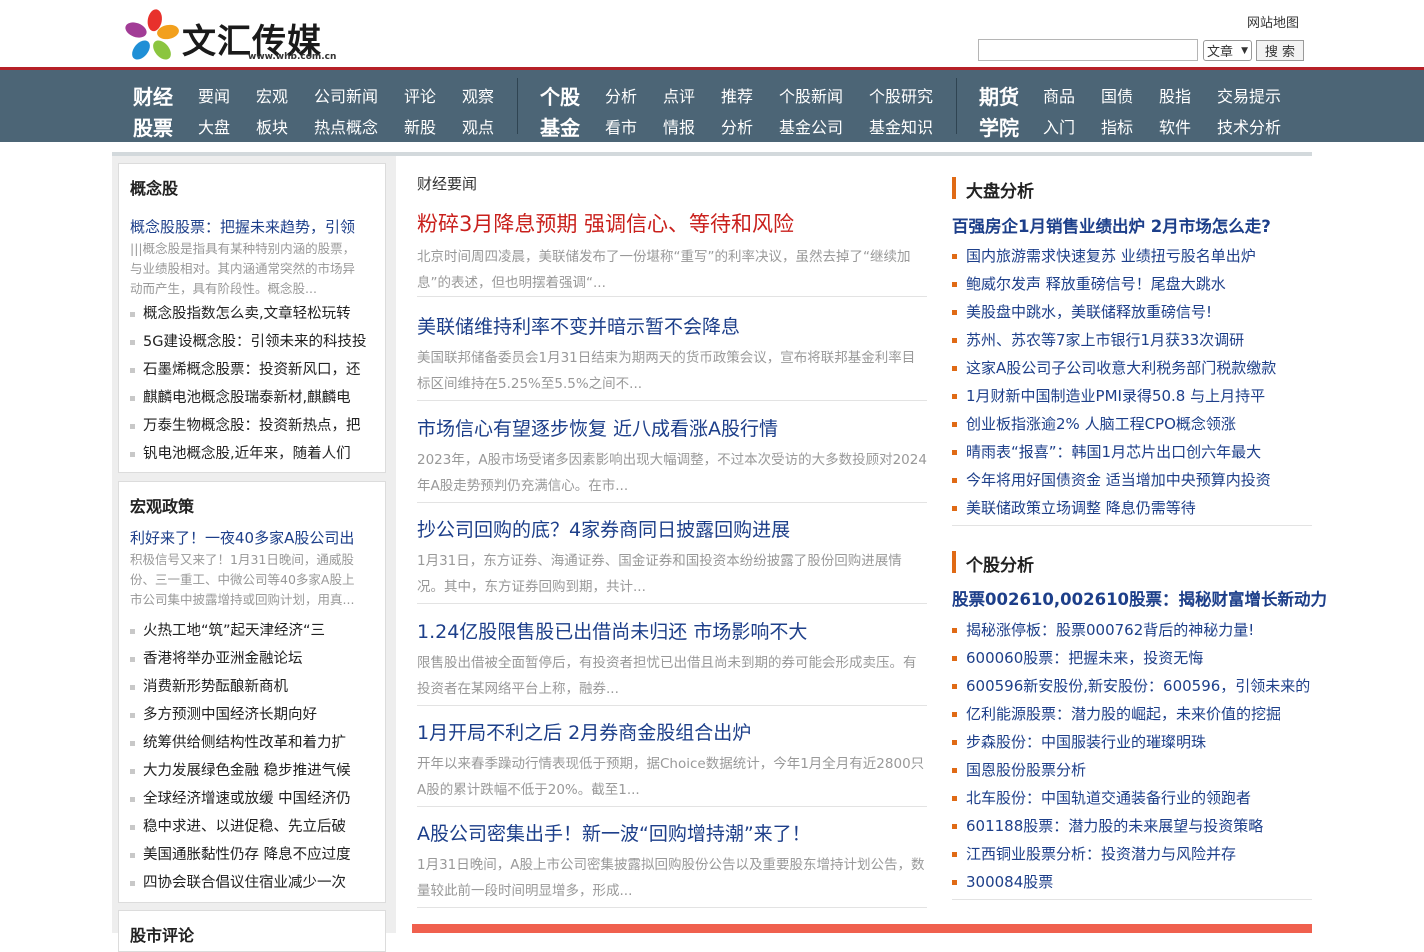 This screenshot has width=1424, height=952. What do you see at coordinates (1111, 225) in the screenshot?
I see `lead-link: 百强房企1月销售业绩出炉 2月市场怎么走?` at bounding box center [1111, 225].